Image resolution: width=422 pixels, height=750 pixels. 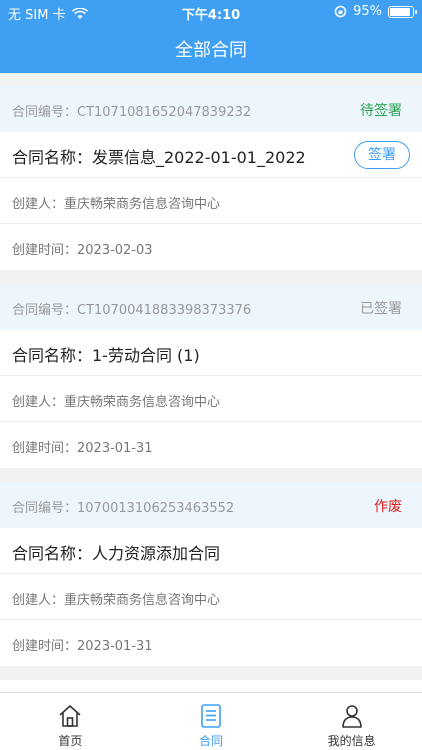 What do you see at coordinates (211, 247) in the screenshot?
I see `created-time-row: 创建时间：2023-02-03` at bounding box center [211, 247].